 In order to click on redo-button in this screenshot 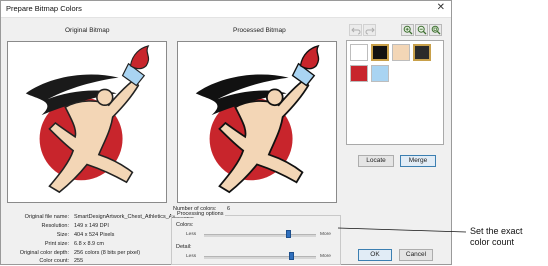, I will do `click(369, 30)`.